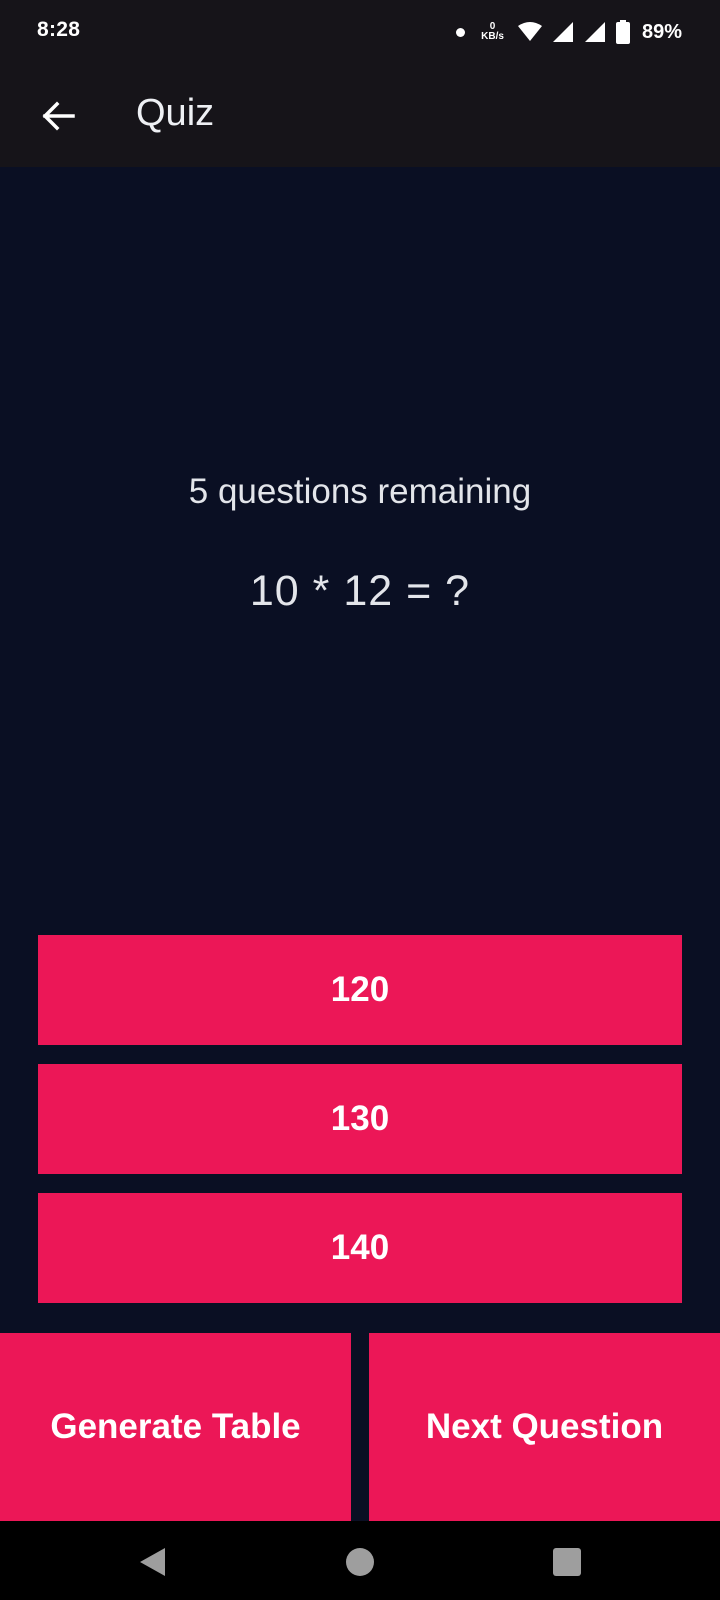 This screenshot has height=1600, width=720. I want to click on notification-dot-icon, so click(461, 32).